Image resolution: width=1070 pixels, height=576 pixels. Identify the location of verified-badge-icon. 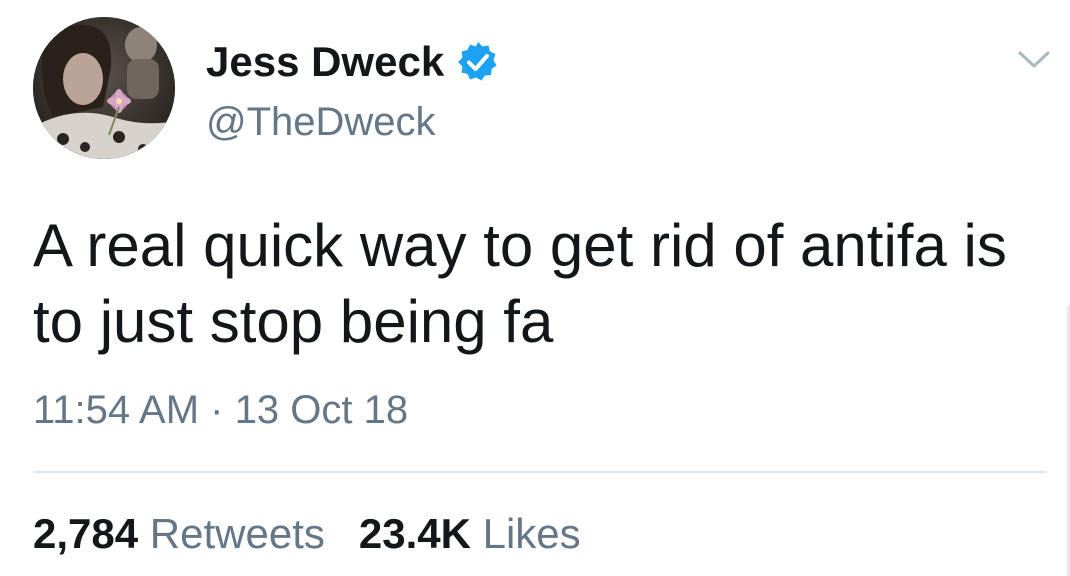
(478, 62).